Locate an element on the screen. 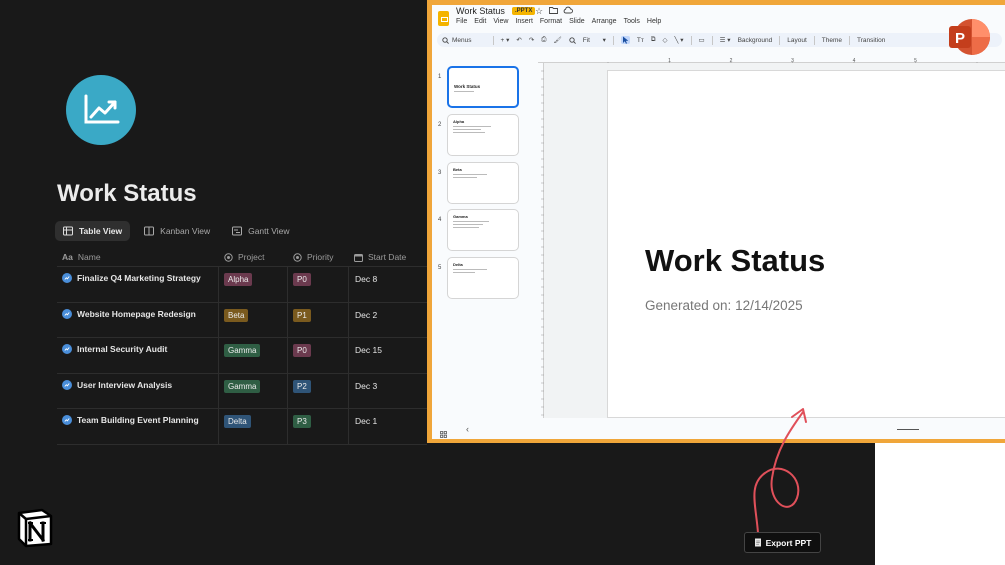  name-cell: Website Homepage Redesign is located at coordinates (138, 319).